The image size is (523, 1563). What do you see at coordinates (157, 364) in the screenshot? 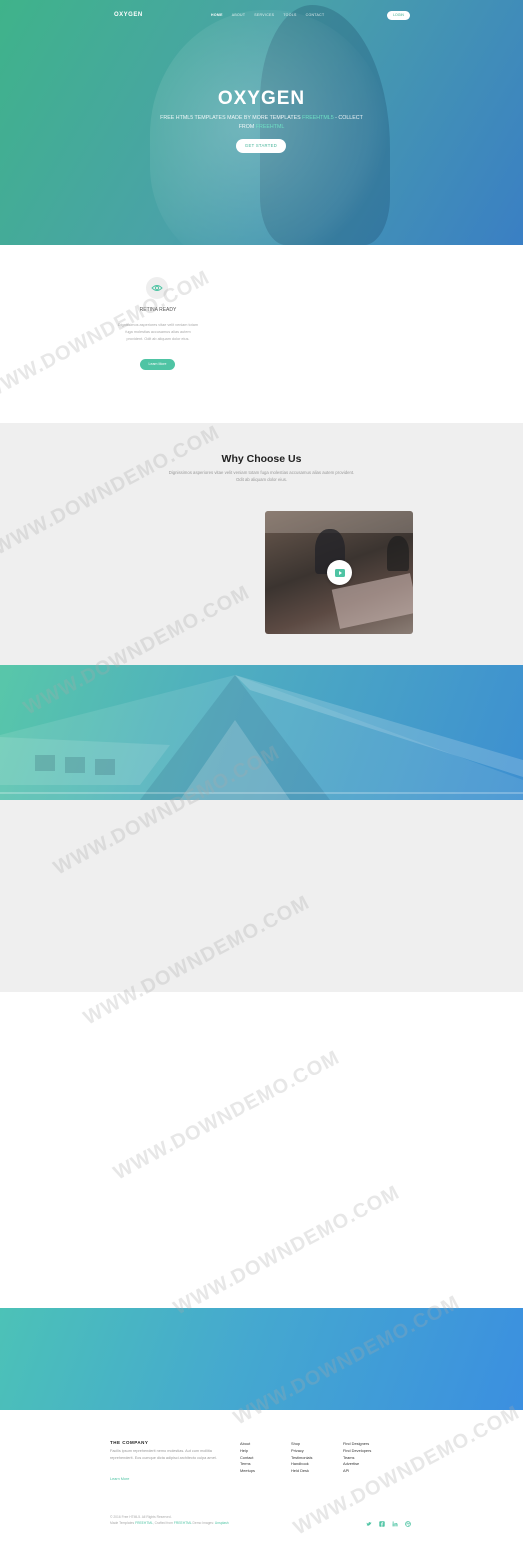
I see `learn-more-button: Learn More` at bounding box center [157, 364].